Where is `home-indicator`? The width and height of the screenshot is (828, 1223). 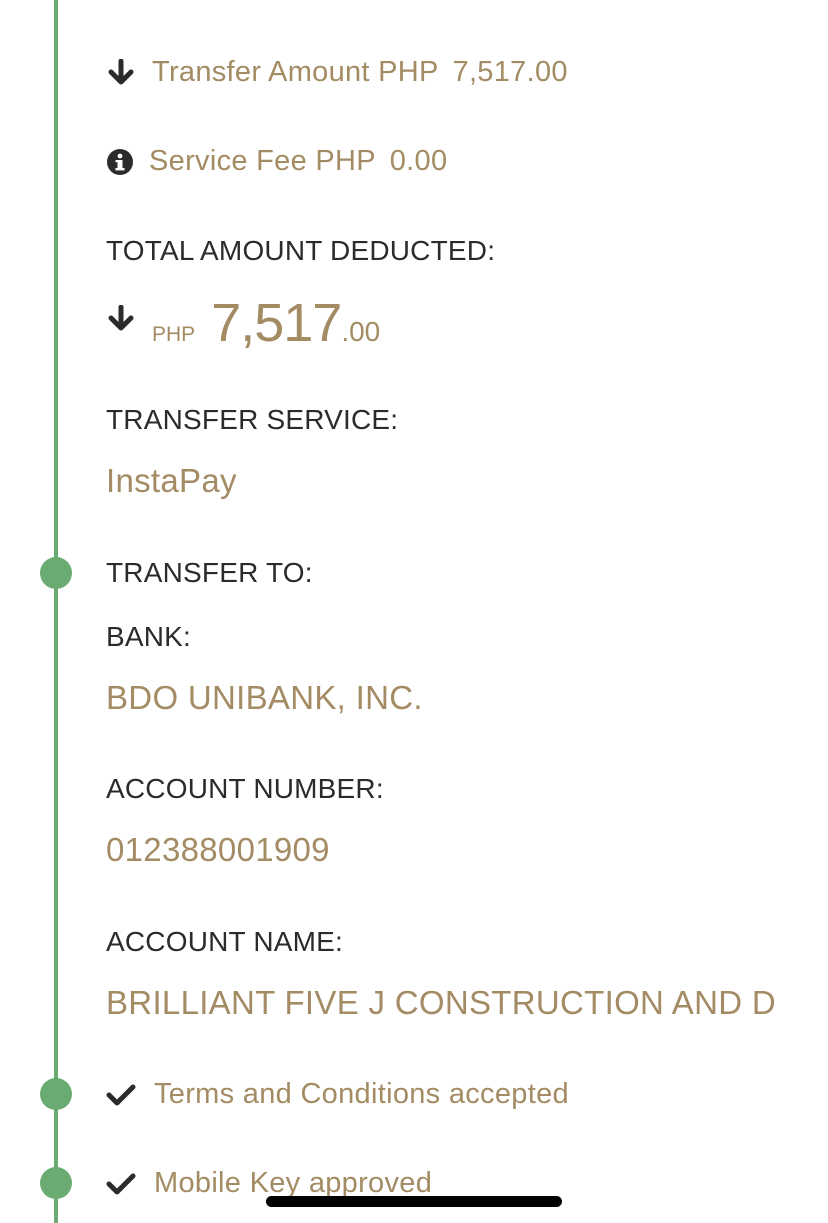 home-indicator is located at coordinates (414, 1201).